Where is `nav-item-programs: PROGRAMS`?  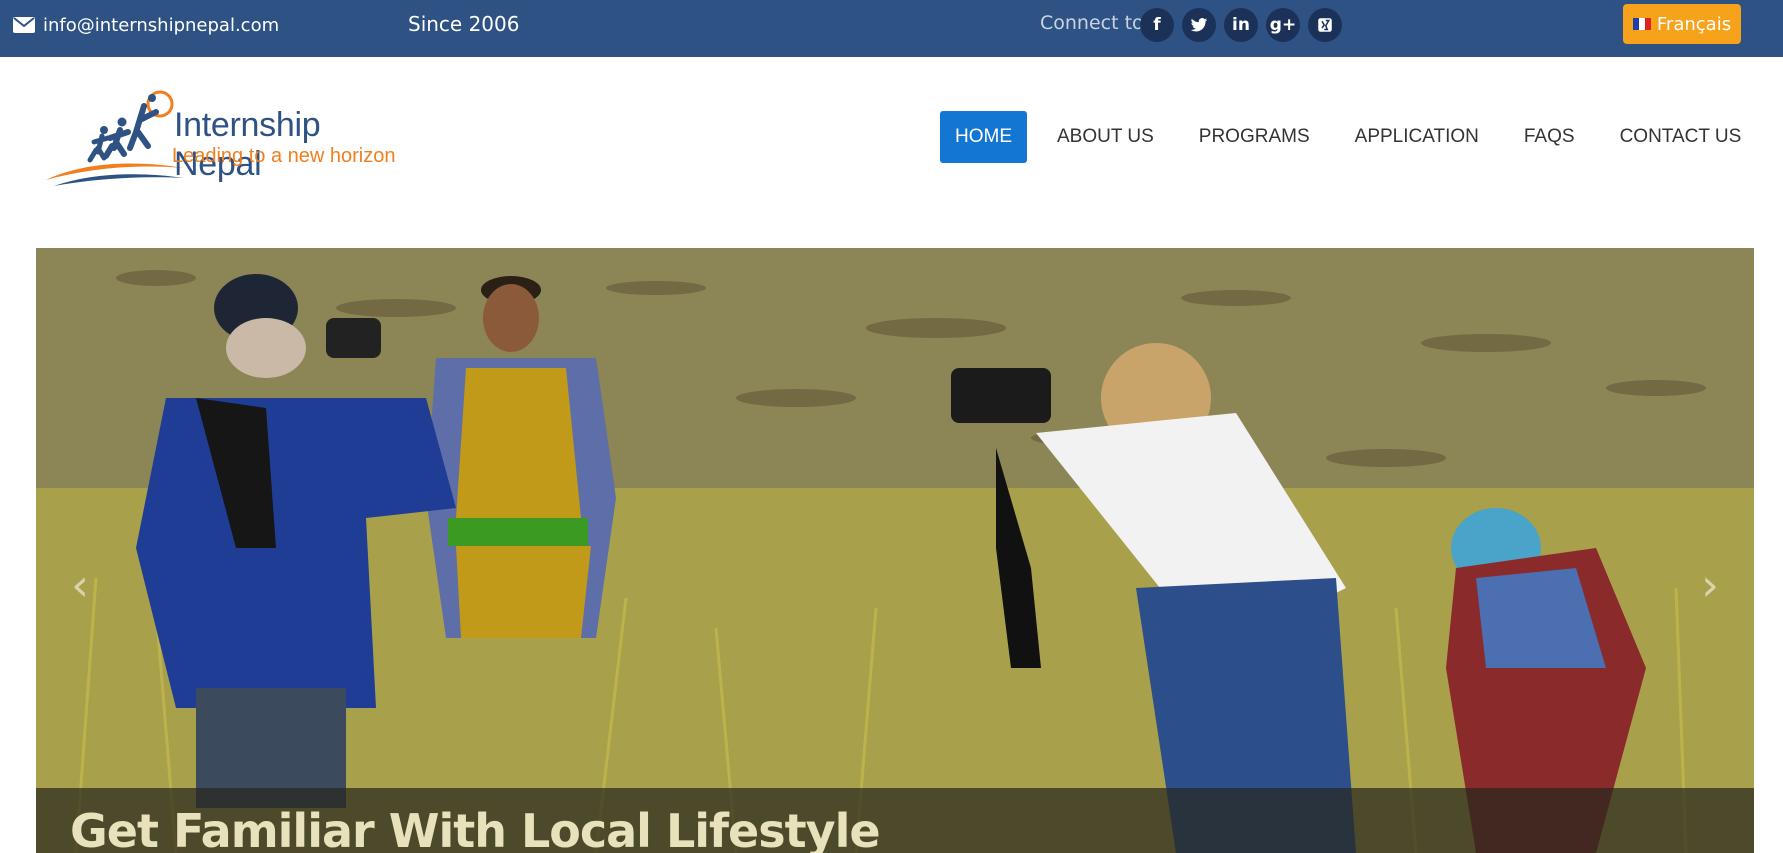
nav-item-programs: PROGRAMS is located at coordinates (1254, 137).